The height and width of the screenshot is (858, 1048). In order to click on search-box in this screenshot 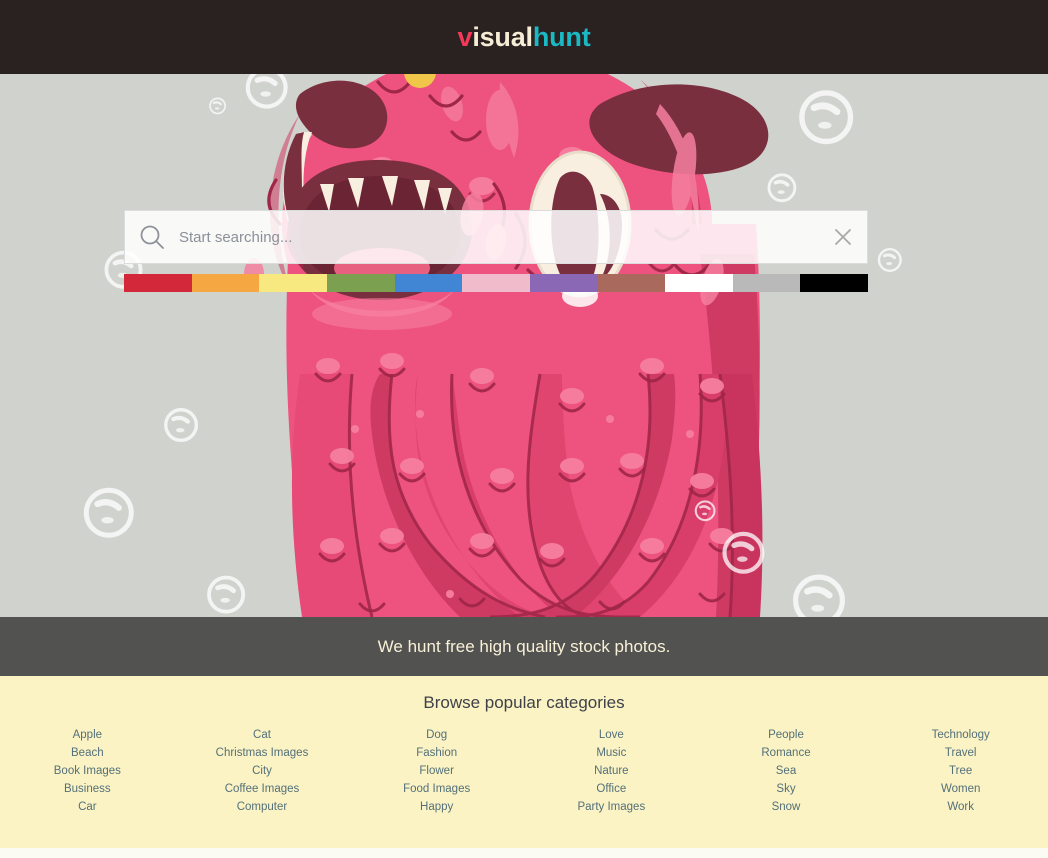, I will do `click(496, 237)`.